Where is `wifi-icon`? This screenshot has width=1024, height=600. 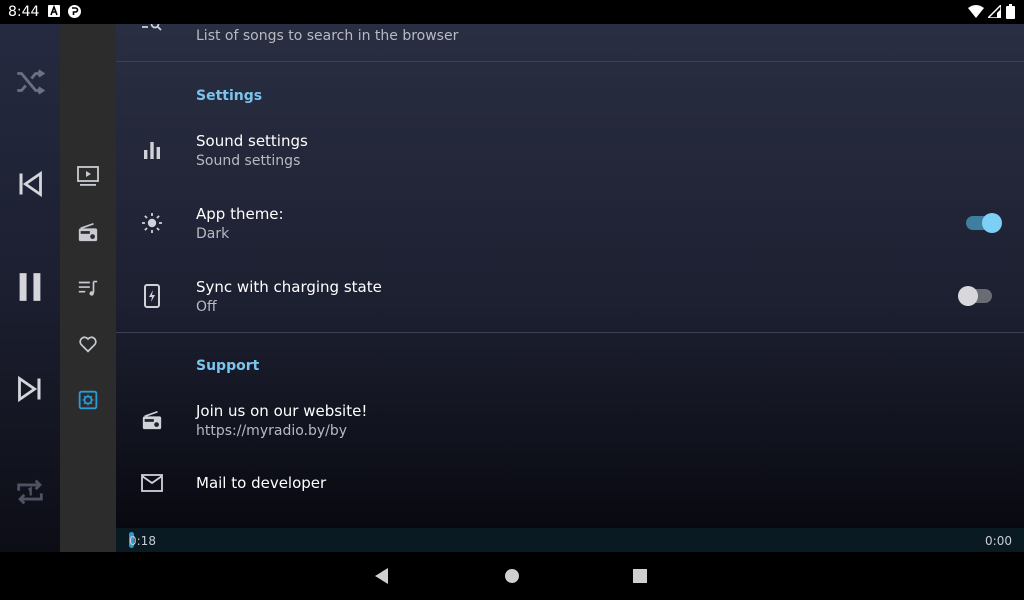
wifi-icon is located at coordinates (976, 11).